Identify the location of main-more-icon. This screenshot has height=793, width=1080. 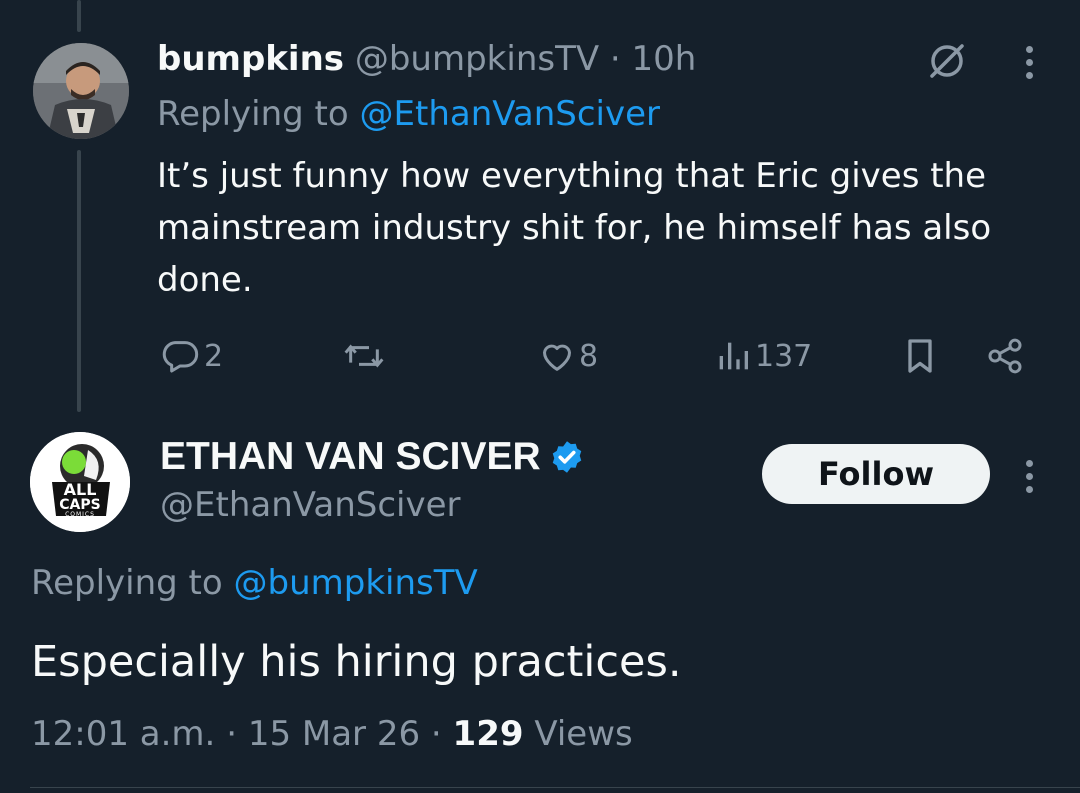
(1029, 476).